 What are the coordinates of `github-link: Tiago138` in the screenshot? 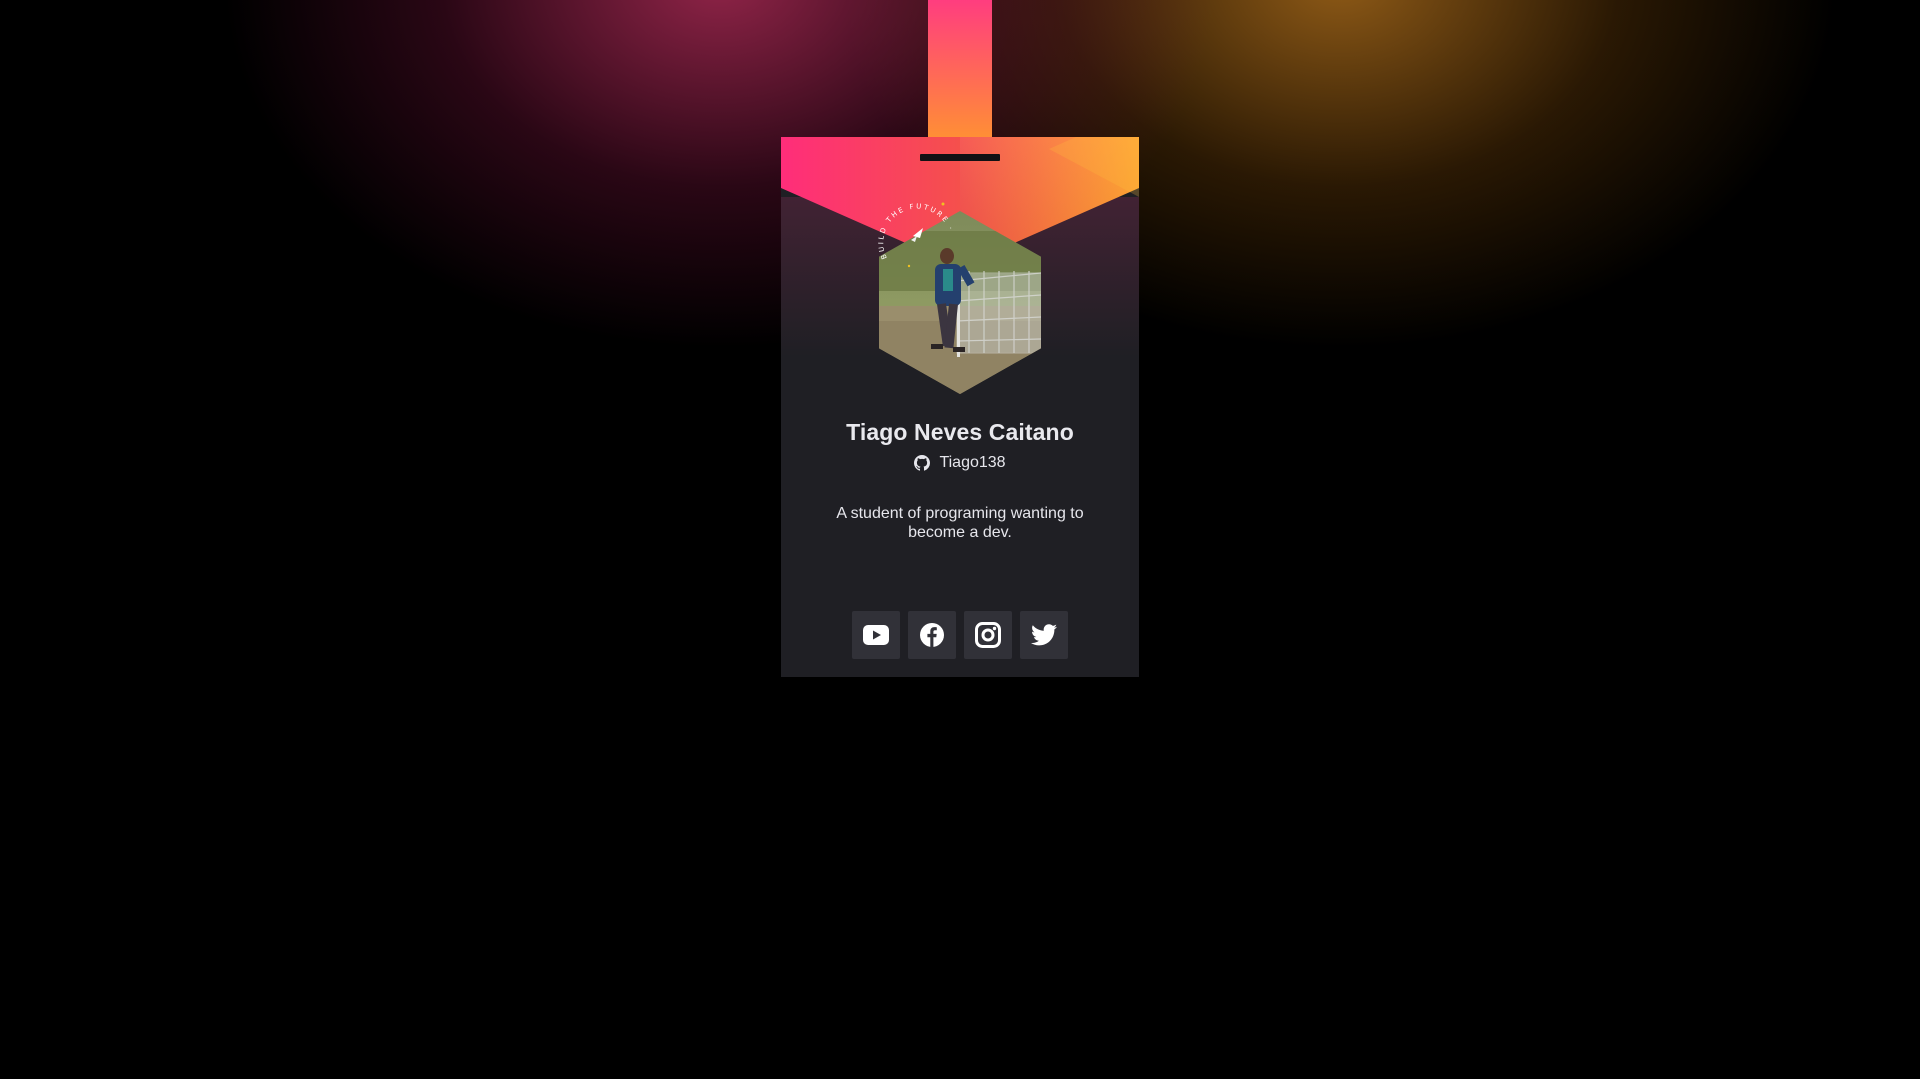 It's located at (960, 463).